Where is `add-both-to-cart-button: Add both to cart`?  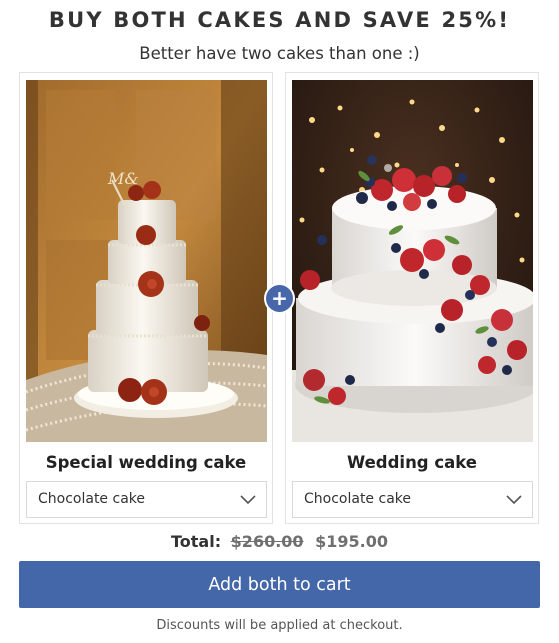
add-both-to-cart-button: Add both to cart is located at coordinates (279, 584).